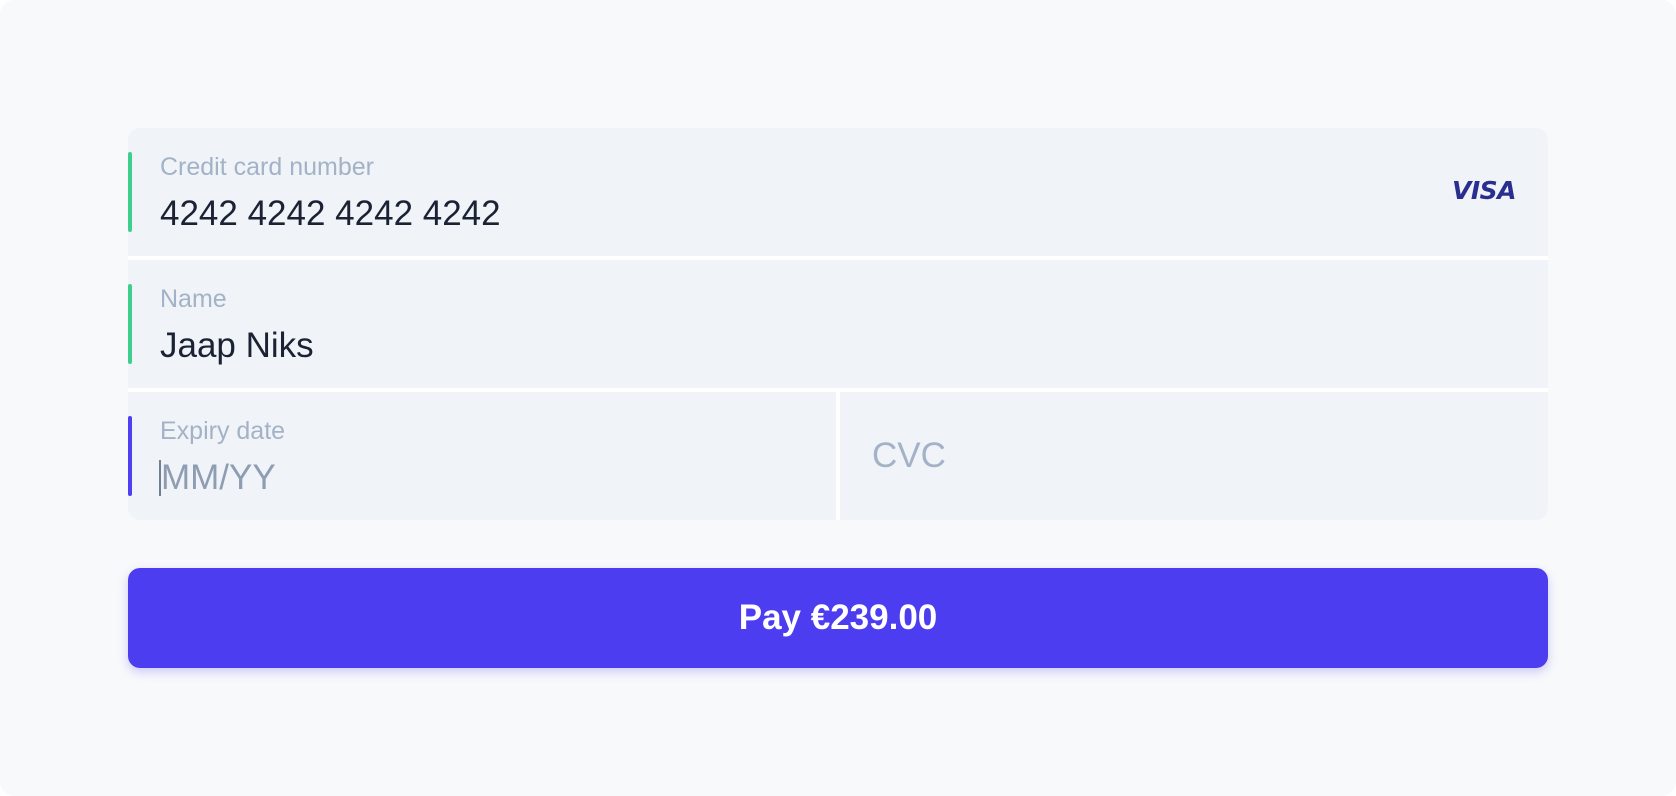  What do you see at coordinates (237, 346) in the screenshot?
I see `name-value: Jaap Niks` at bounding box center [237, 346].